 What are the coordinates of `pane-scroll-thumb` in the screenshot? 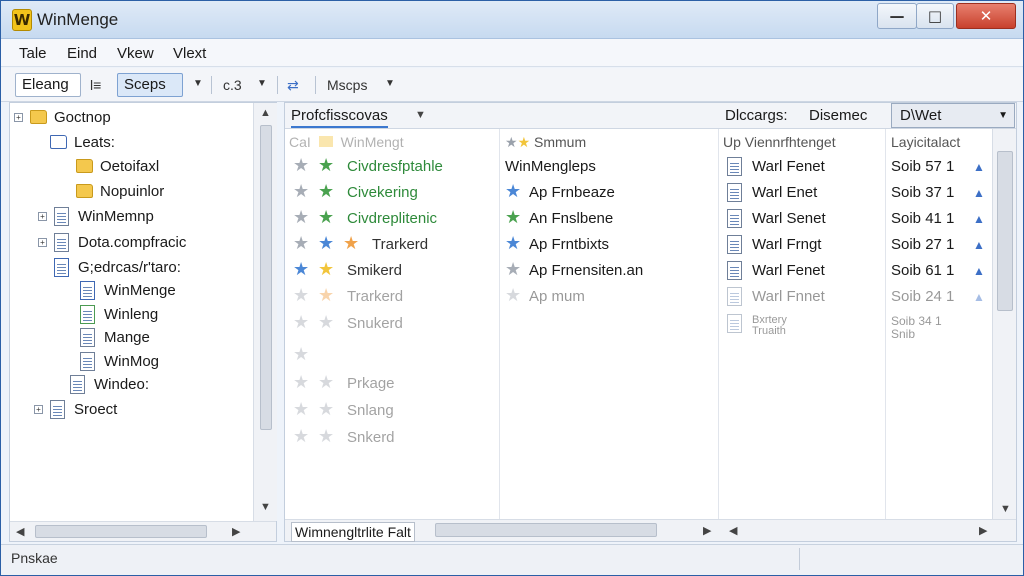 It's located at (1005, 231).